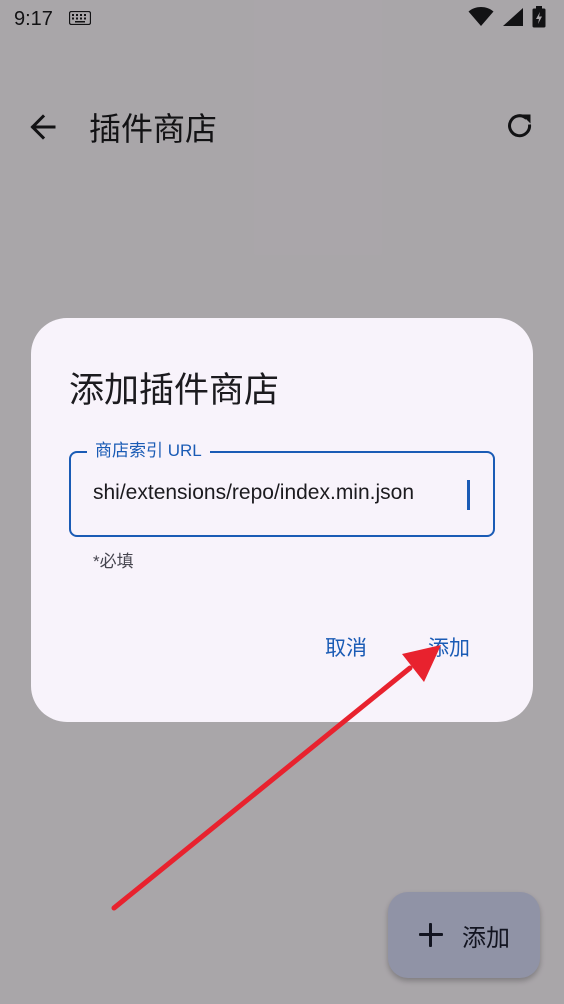  Describe the element at coordinates (113, 561) in the screenshot. I see `required-helper-text: *必填` at that location.